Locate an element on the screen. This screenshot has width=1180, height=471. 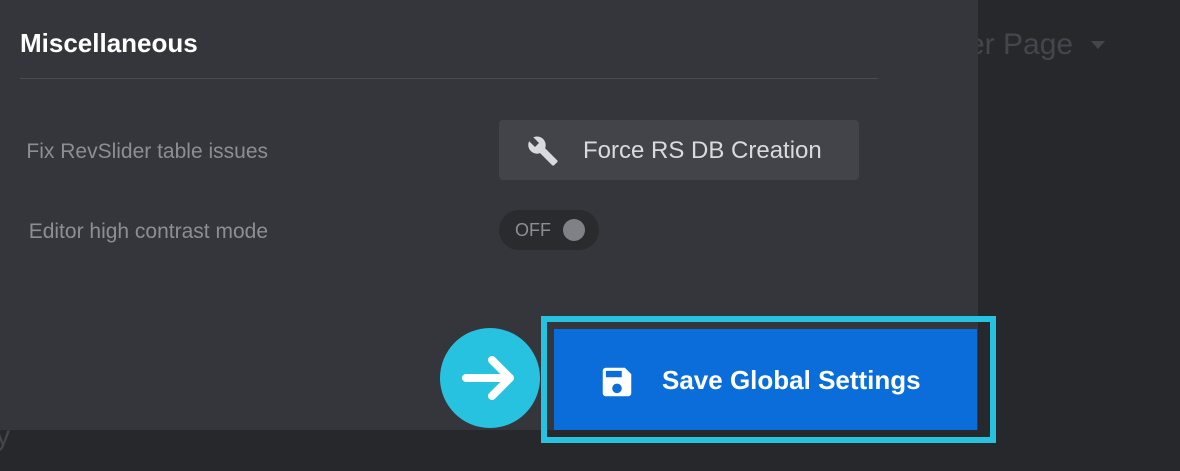
toggle-knob is located at coordinates (574, 230).